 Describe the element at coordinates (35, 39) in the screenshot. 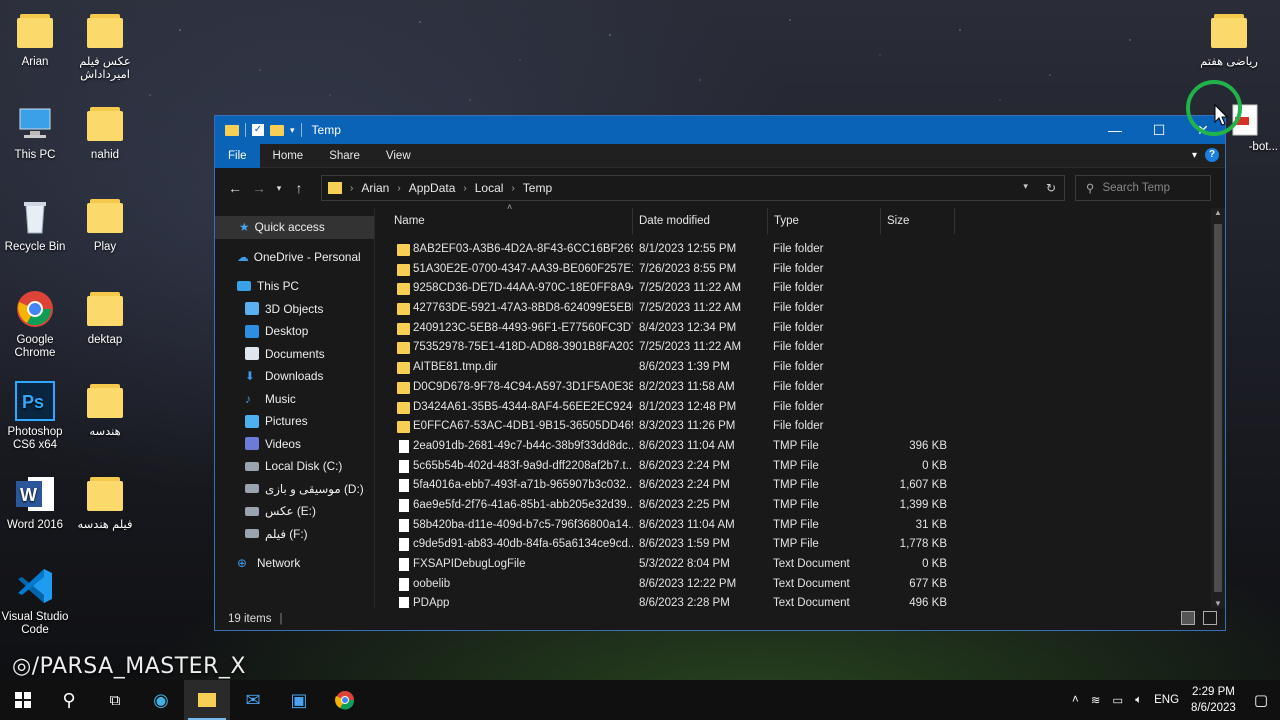

I see `desktop-icon-arian: Arian` at that location.